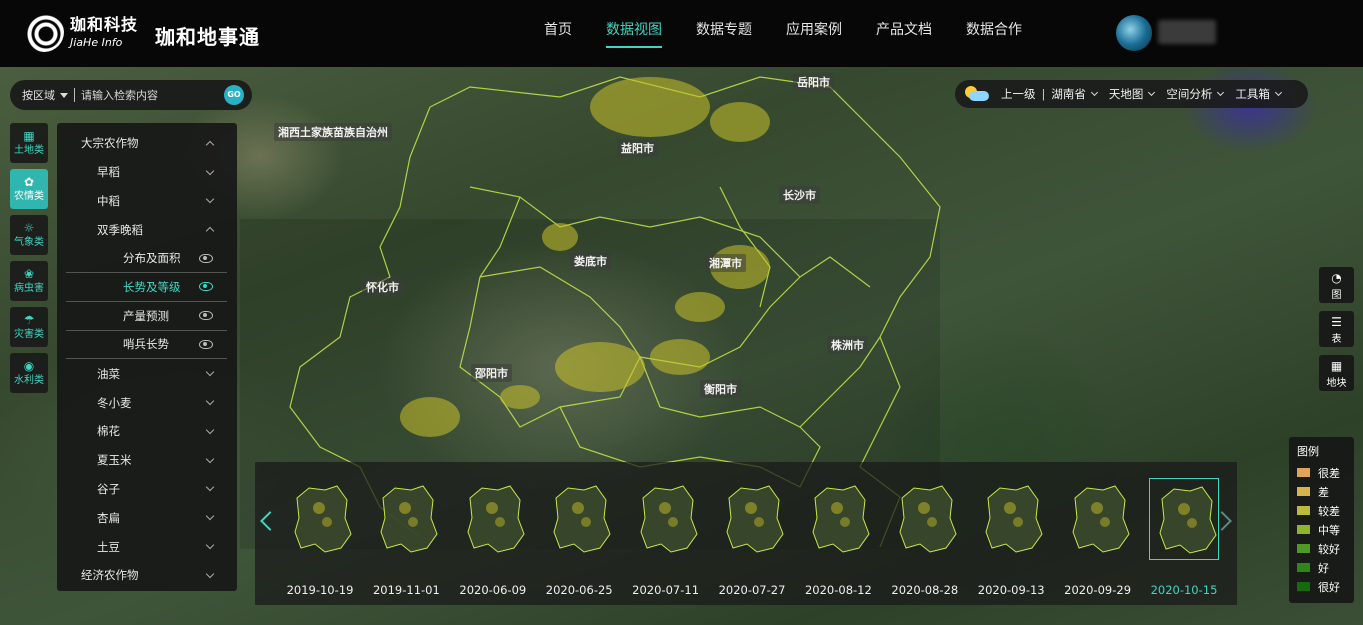 This screenshot has height=625, width=1363. Describe the element at coordinates (147, 431) in the screenshot. I see `tree-group-item: 棉花` at that location.